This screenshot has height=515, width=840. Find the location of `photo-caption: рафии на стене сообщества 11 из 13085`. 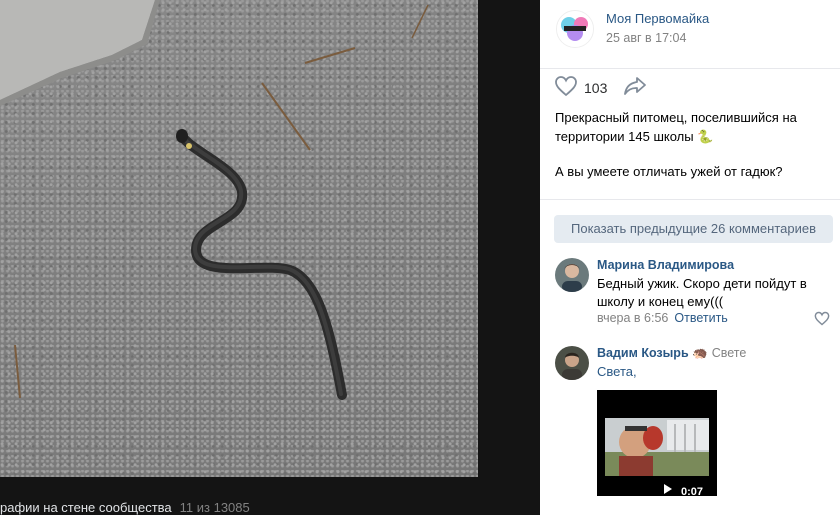

photo-caption: рафии на стене сообщества 11 из 13085 is located at coordinates (125, 507).